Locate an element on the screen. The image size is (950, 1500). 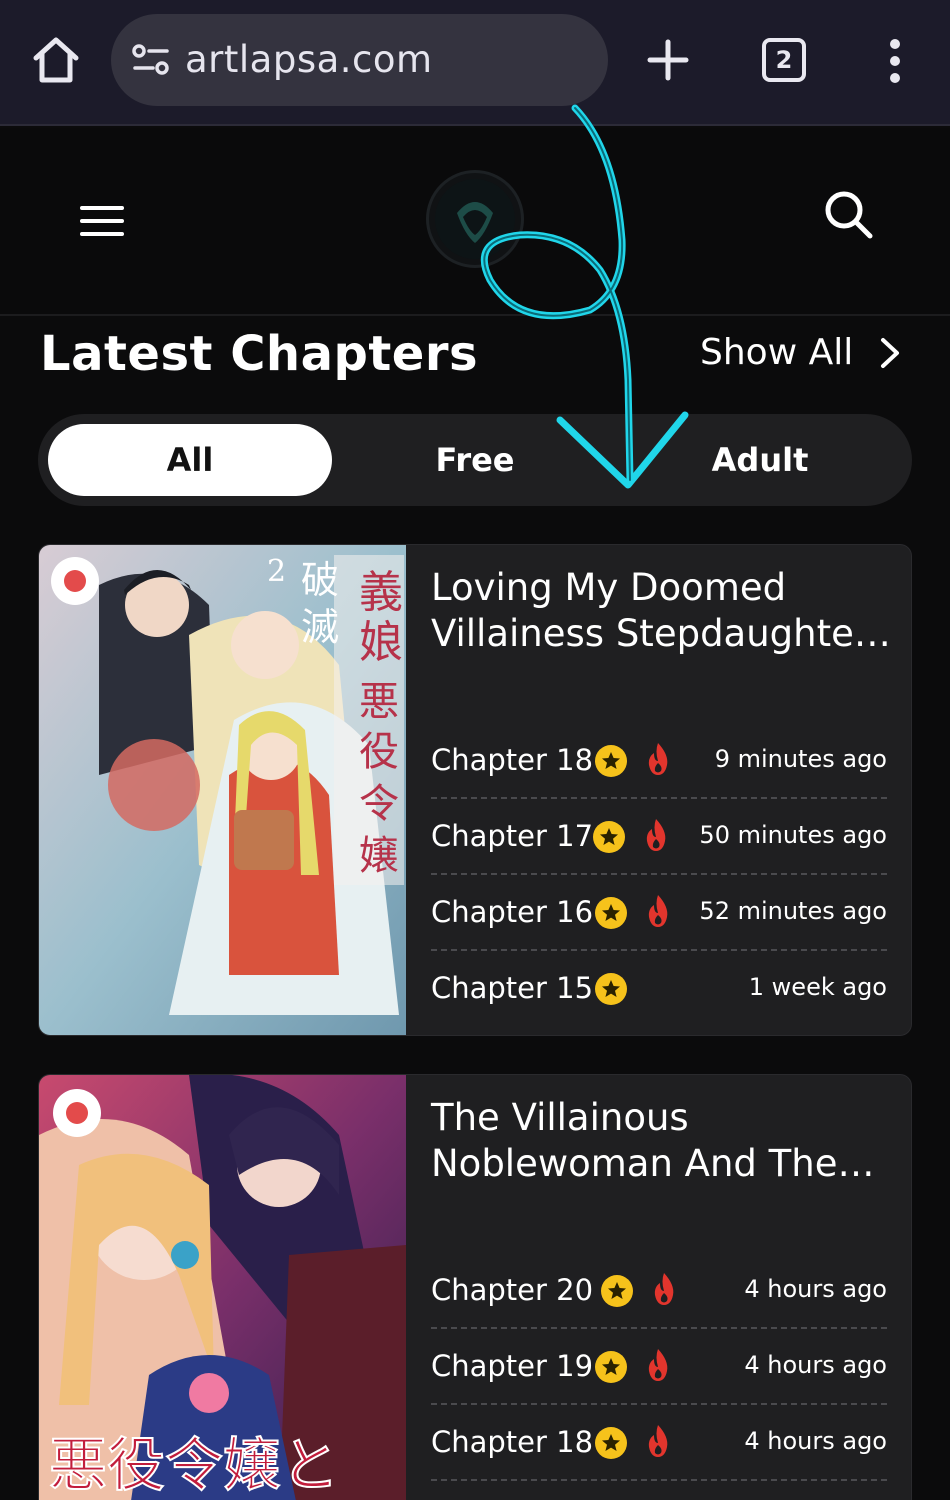
svg-text: 2 is located at coordinates (276, 571).